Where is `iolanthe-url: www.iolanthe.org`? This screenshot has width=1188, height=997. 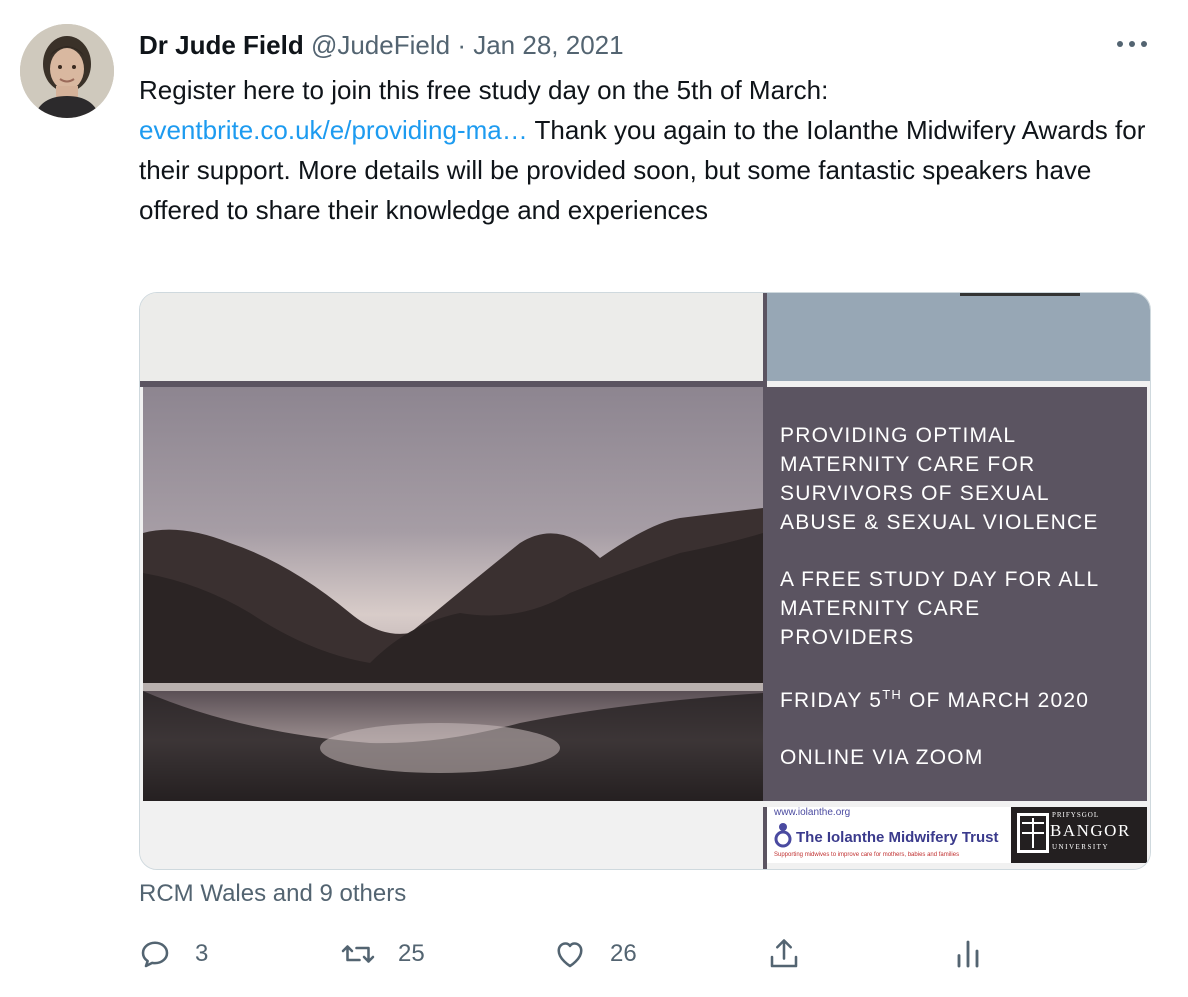
iolanthe-url: www.iolanthe.org is located at coordinates (812, 812).